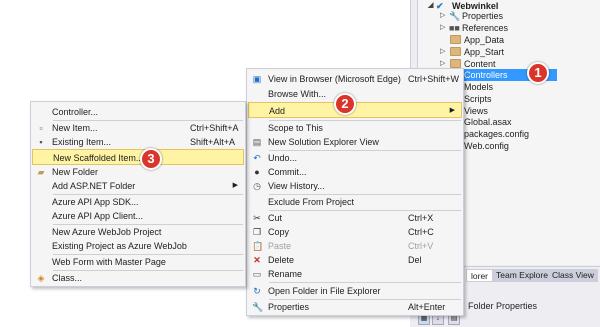  Describe the element at coordinates (480, 275) in the screenshot. I see `tab-solution-explorer: lorer` at that location.